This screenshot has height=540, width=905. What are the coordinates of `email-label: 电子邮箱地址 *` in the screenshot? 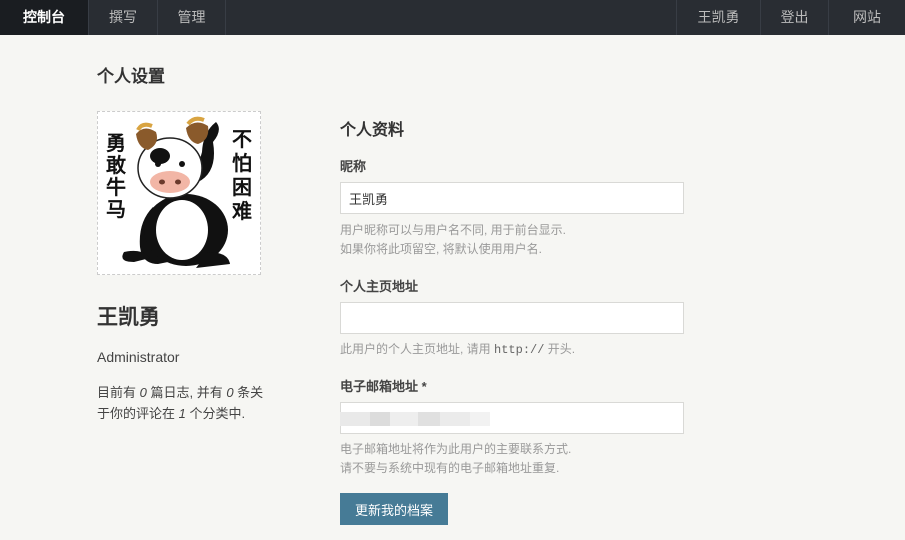 It's located at (383, 386).